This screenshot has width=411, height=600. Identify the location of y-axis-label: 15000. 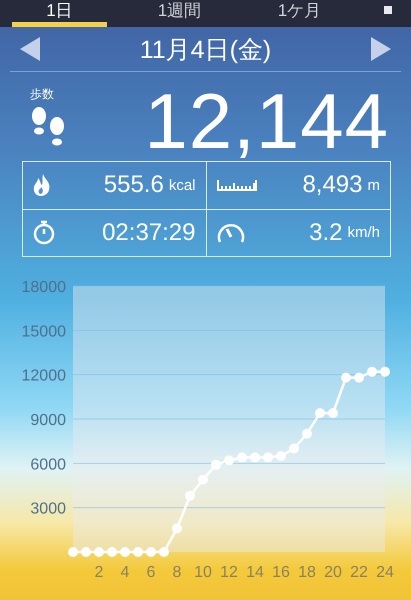
(44, 331).